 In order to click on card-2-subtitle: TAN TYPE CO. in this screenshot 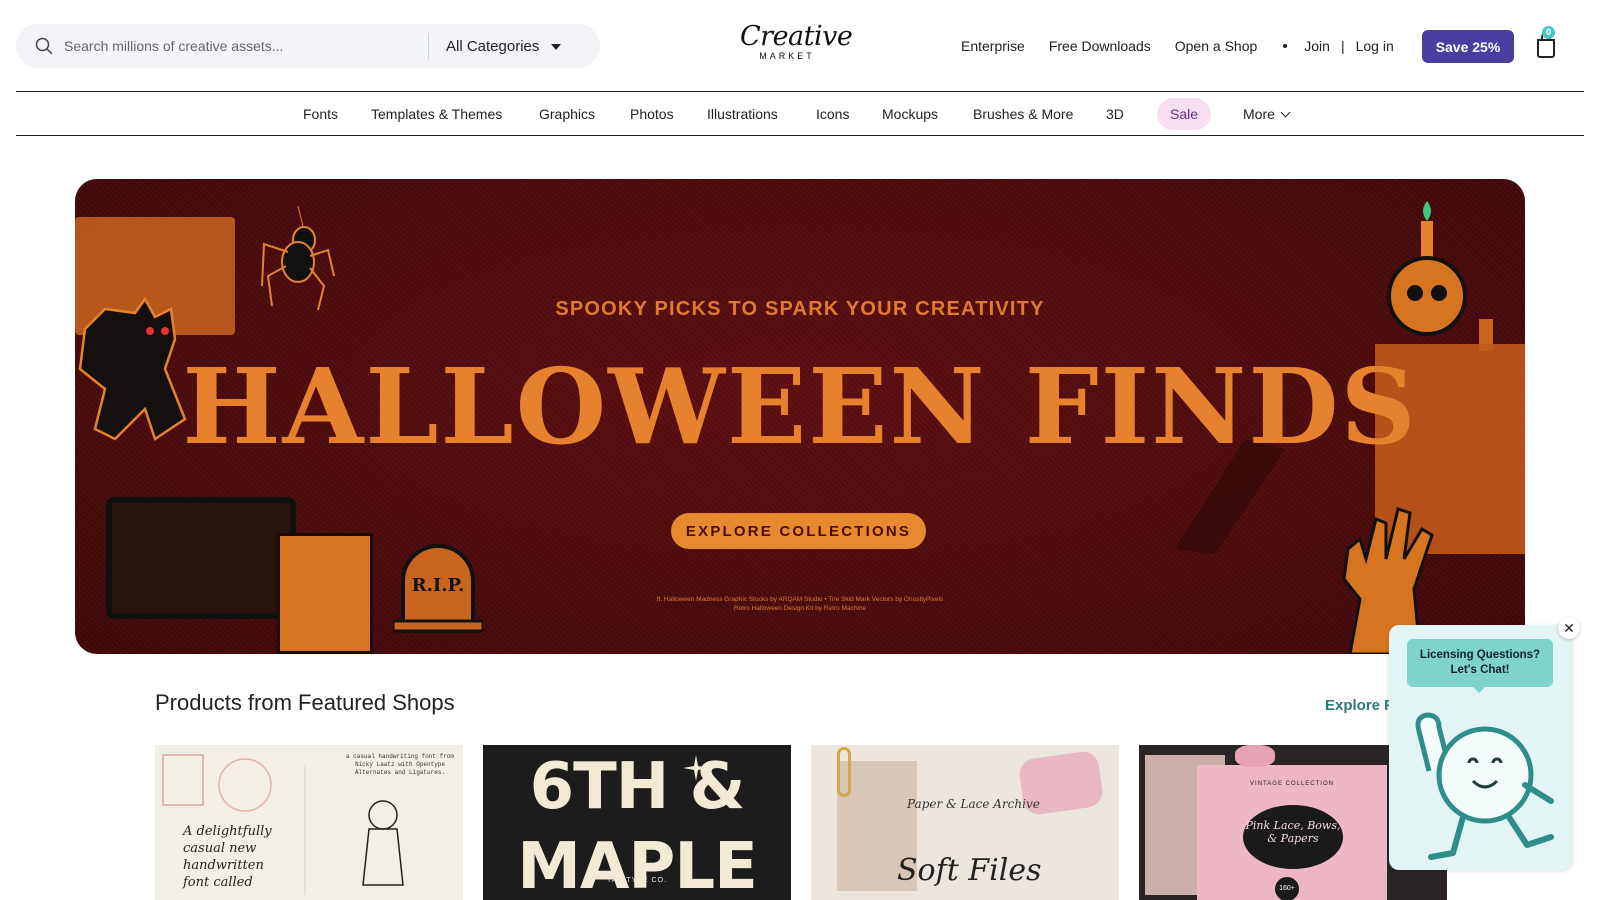, I will do `click(637, 880)`.